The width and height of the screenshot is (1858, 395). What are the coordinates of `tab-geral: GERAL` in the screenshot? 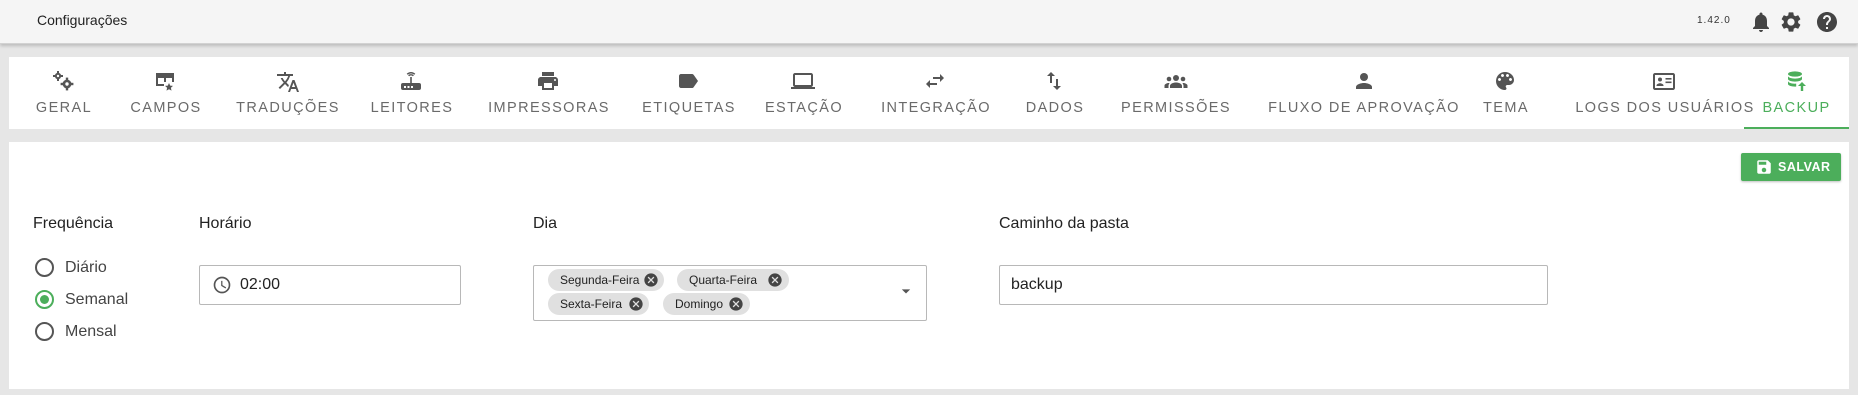 It's located at (64, 93).